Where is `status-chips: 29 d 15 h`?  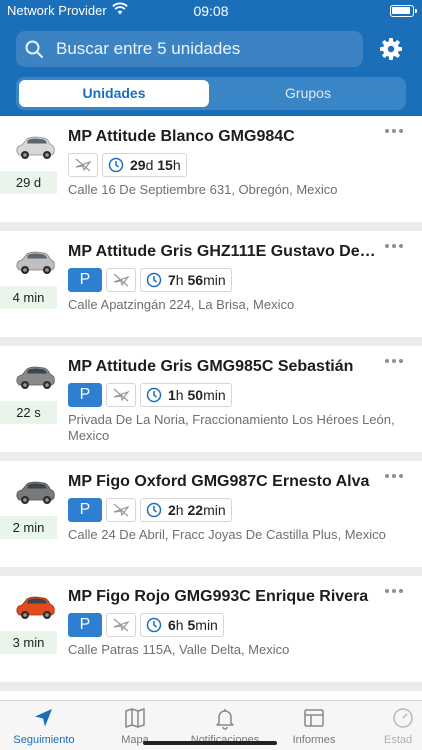
status-chips: 29 d 15 h is located at coordinates (127, 165).